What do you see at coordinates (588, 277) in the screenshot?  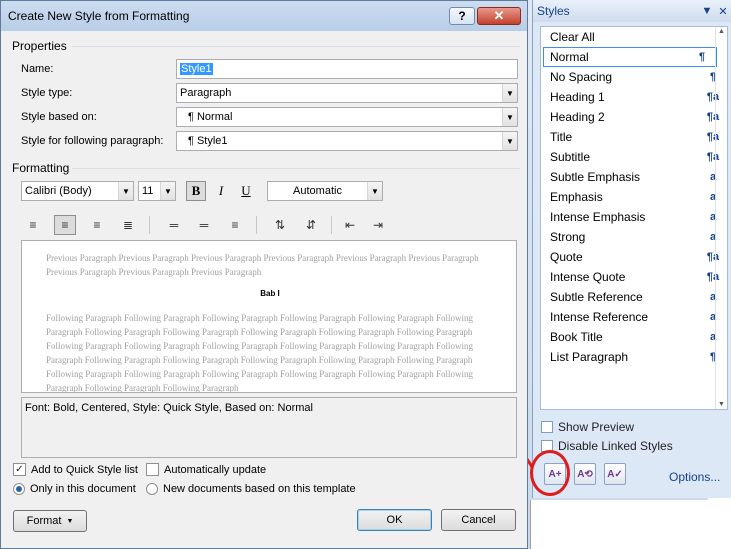 I see `style-item-label: Intense Quote` at bounding box center [588, 277].